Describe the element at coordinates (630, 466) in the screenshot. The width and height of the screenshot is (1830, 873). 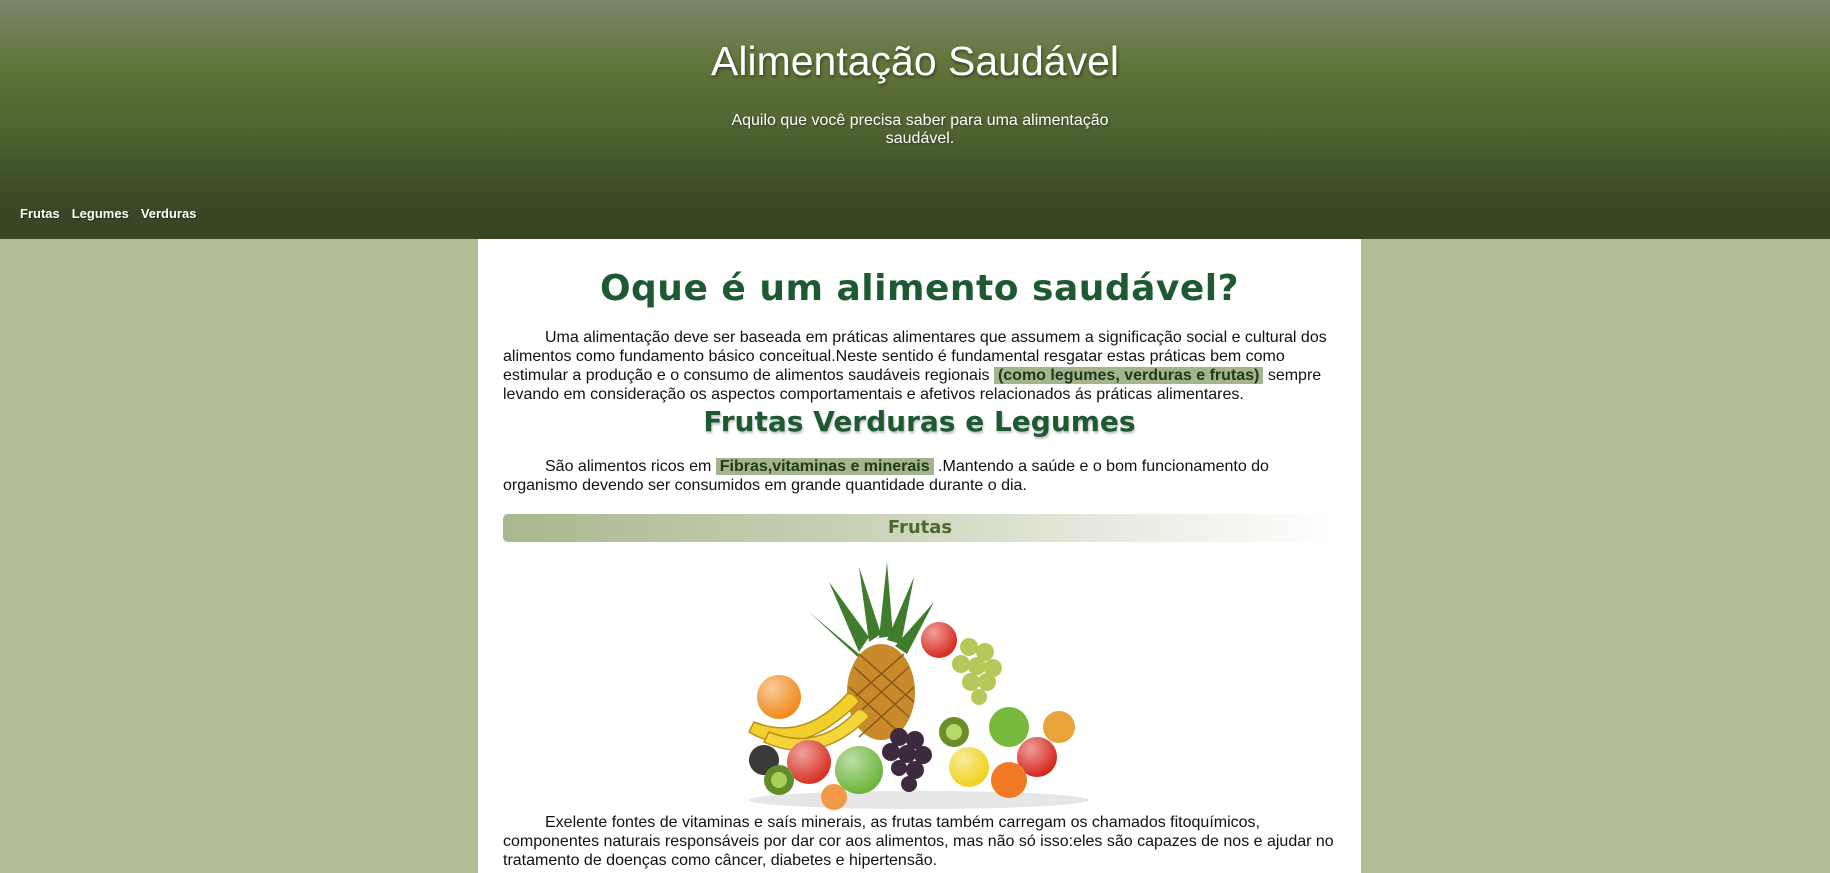
I see `nutrients-text-start: São alimentos ricos em` at that location.